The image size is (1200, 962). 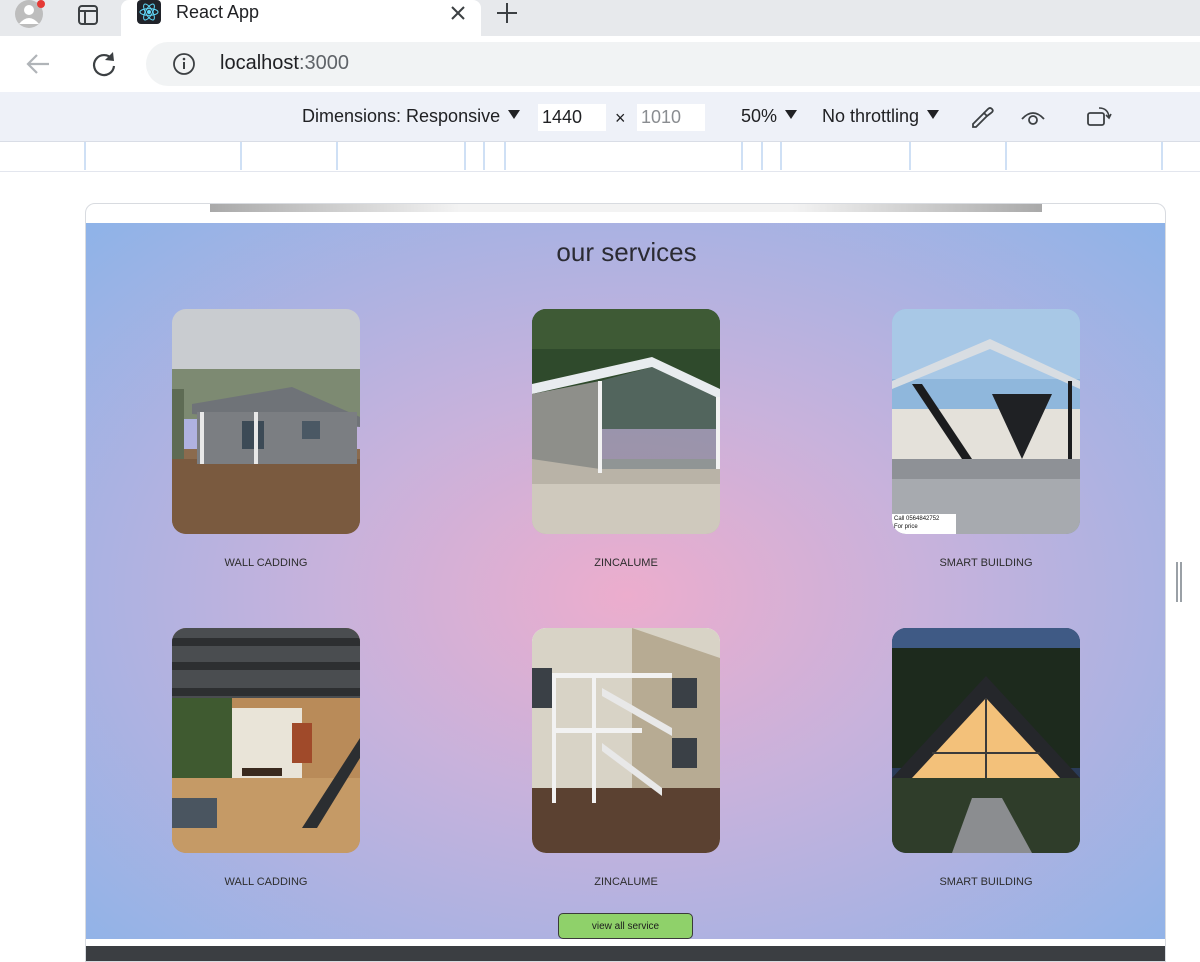 What do you see at coordinates (673, 64) in the screenshot?
I see `address-bar: localhost:3000` at bounding box center [673, 64].